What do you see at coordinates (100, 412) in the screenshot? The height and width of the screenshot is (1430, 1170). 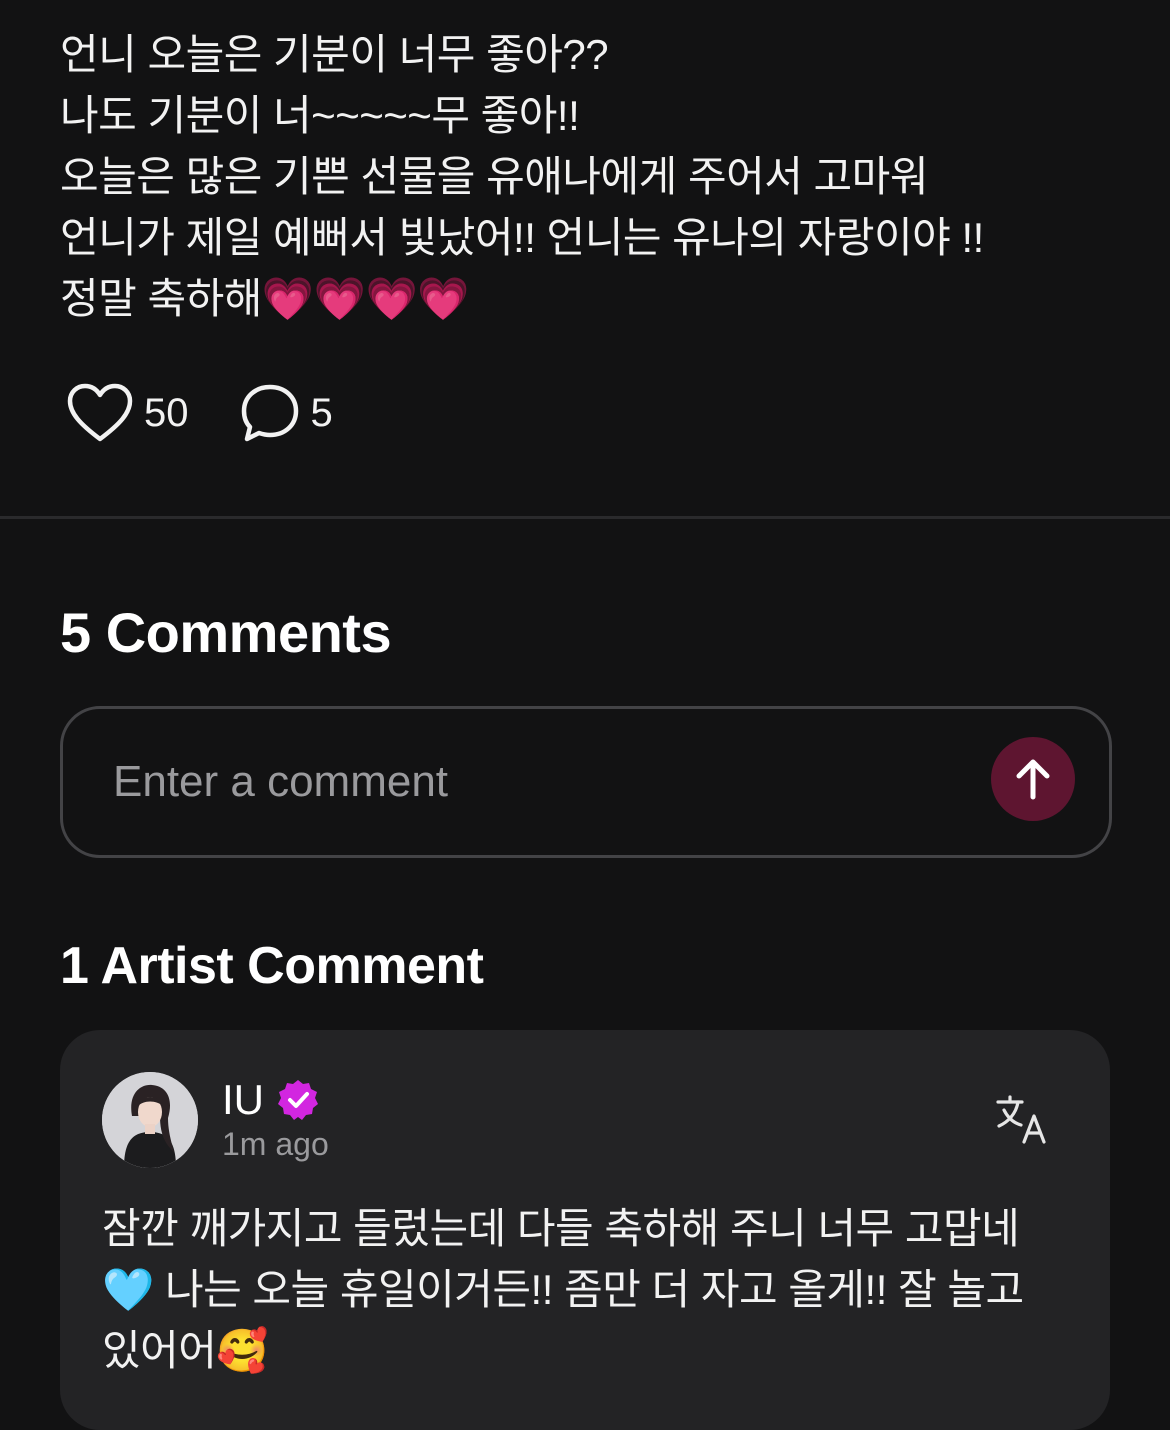 I see `heart-icon` at bounding box center [100, 412].